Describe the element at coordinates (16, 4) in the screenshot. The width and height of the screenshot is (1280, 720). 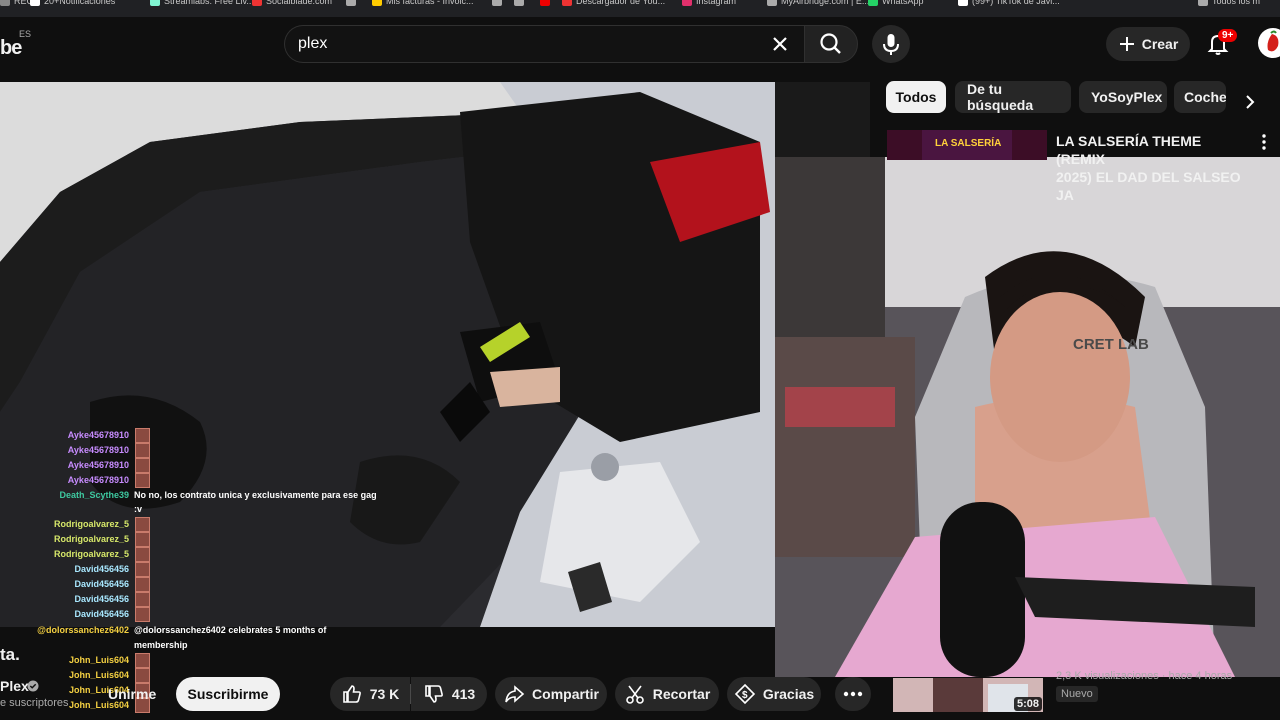
I see `bookmark-item: REC` at that location.